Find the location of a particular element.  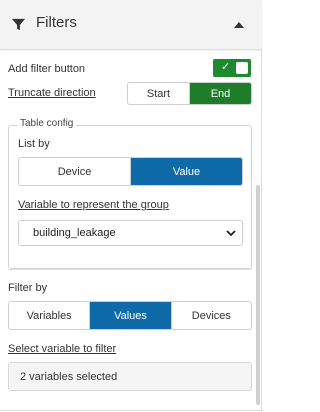

select-variable-input: 2 variables selected is located at coordinates (130, 376).